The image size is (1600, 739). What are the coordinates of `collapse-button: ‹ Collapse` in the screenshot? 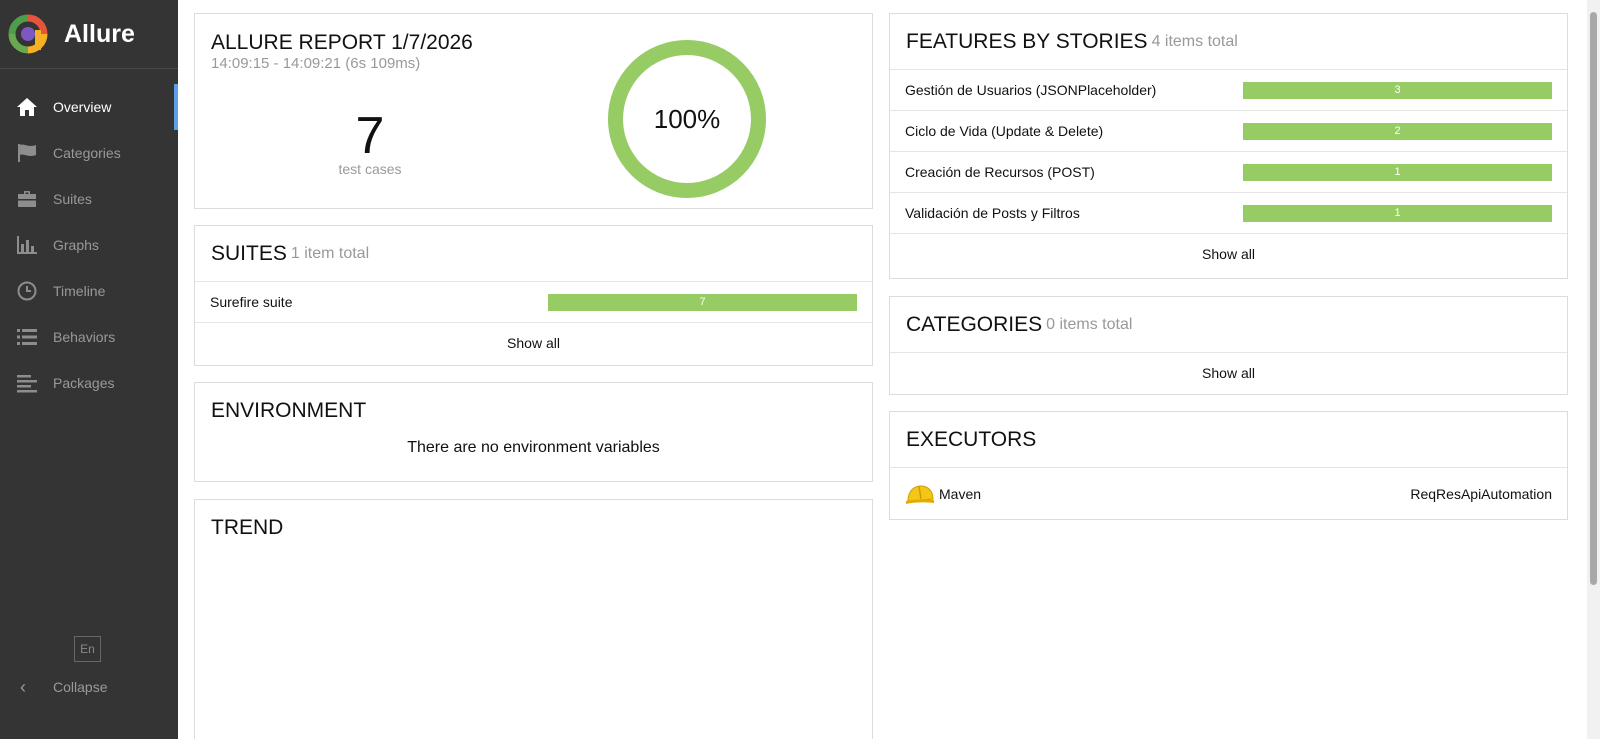 It's located at (53, 687).